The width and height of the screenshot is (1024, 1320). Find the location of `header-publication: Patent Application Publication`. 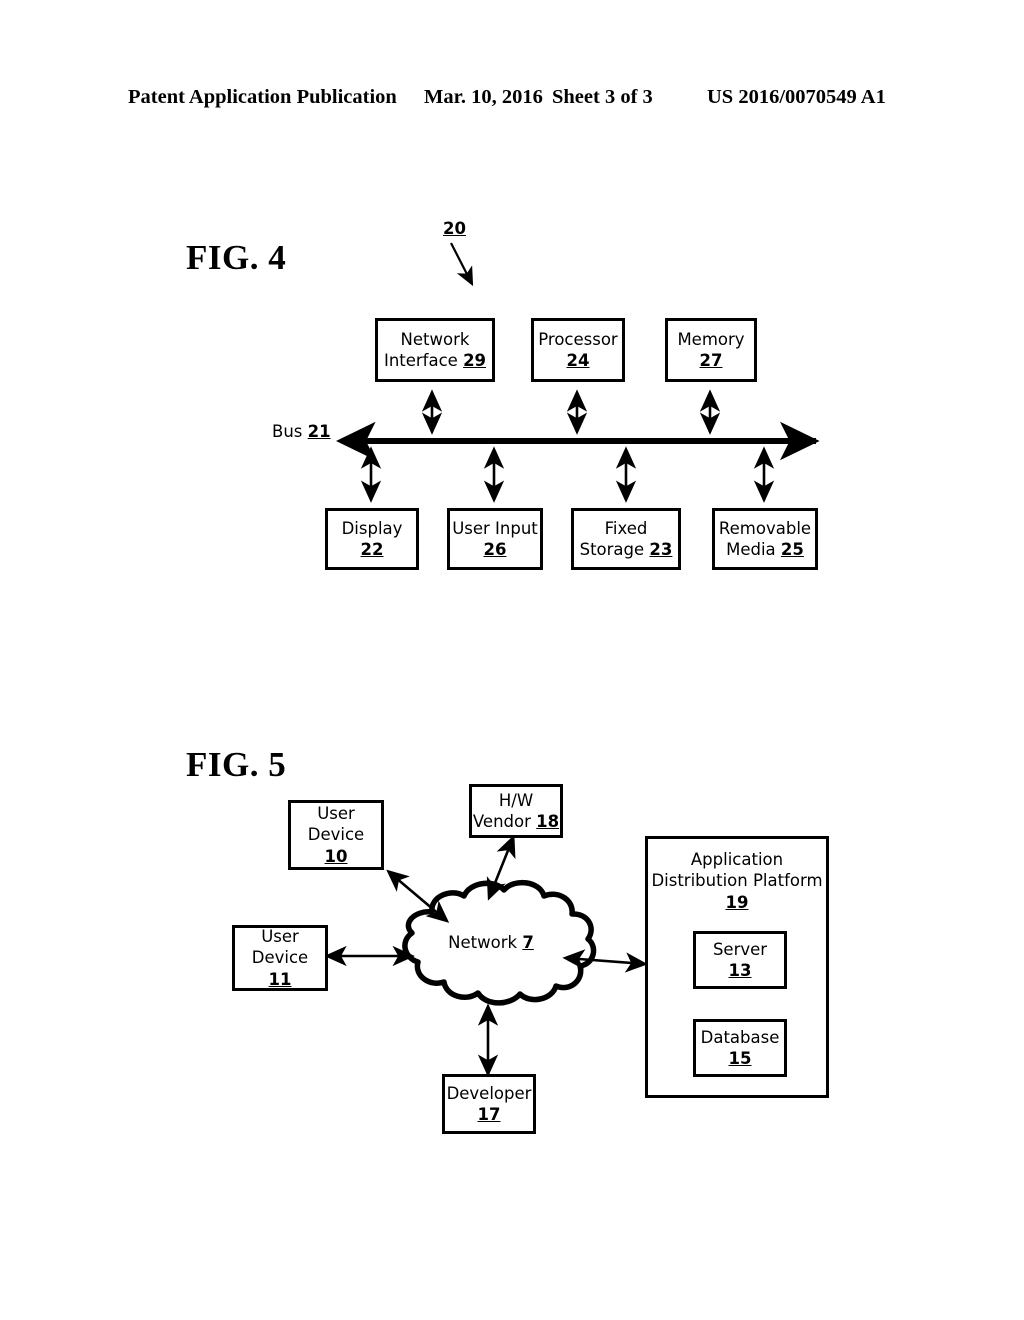

header-publication: Patent Application Publication is located at coordinates (262, 97).